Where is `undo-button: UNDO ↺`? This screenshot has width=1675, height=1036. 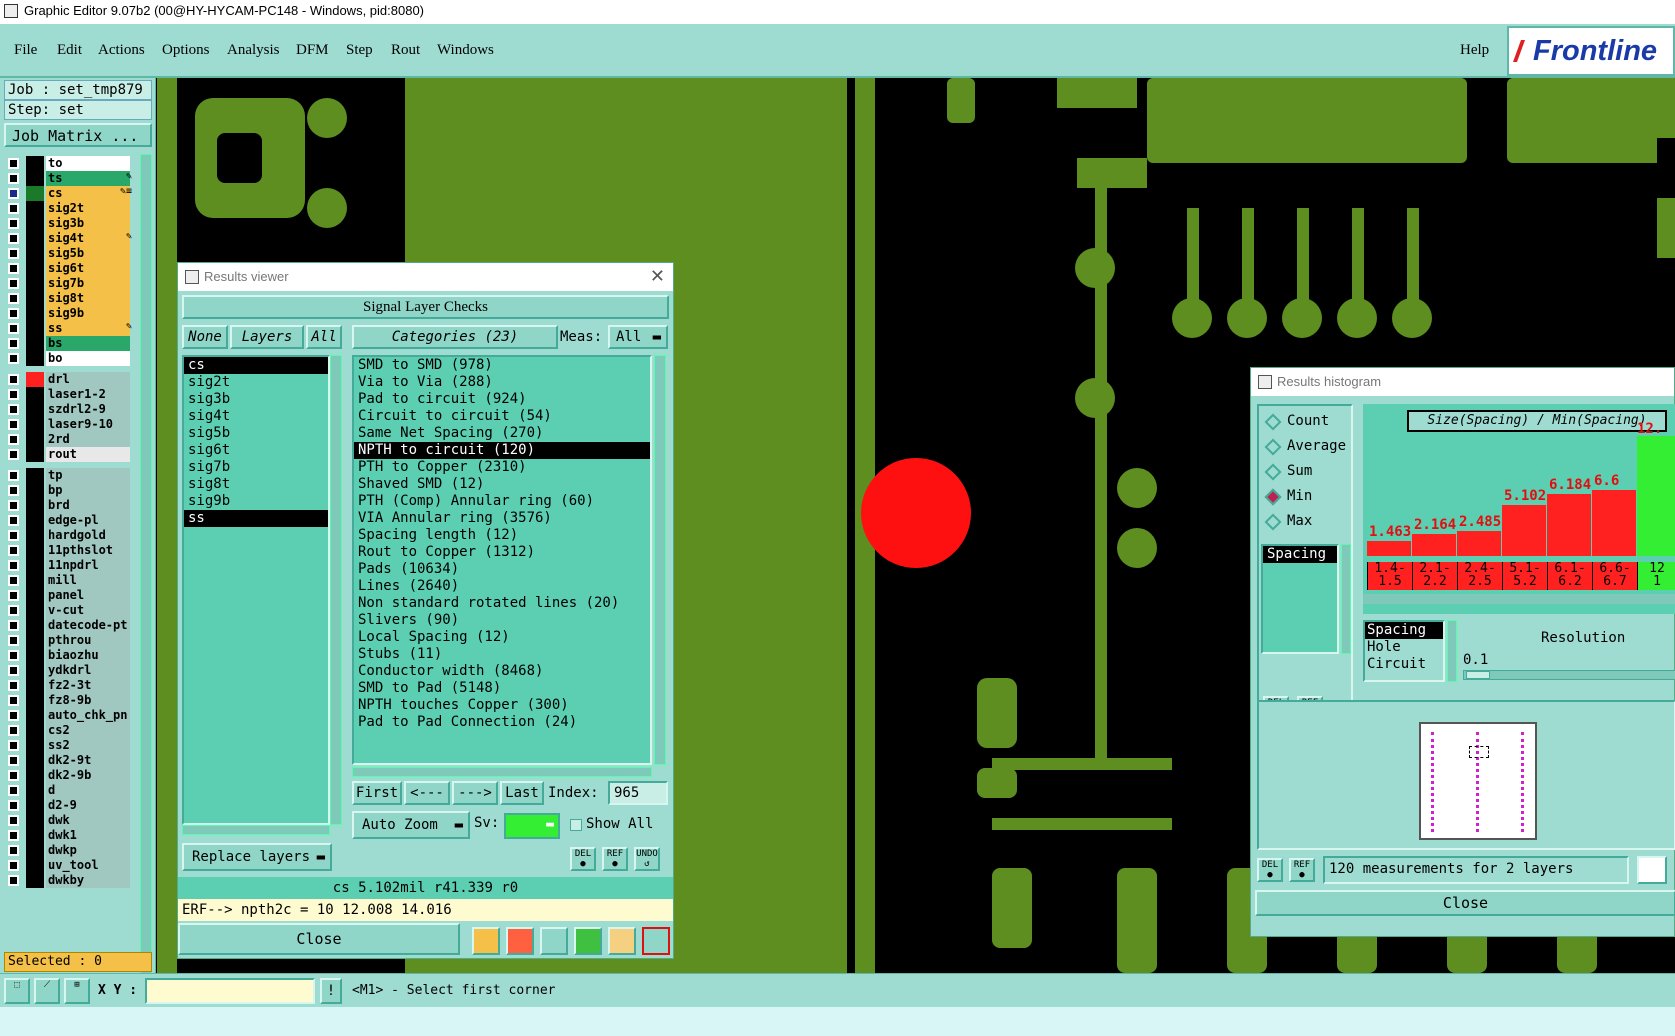
undo-button: UNDO ↺ is located at coordinates (647, 859).